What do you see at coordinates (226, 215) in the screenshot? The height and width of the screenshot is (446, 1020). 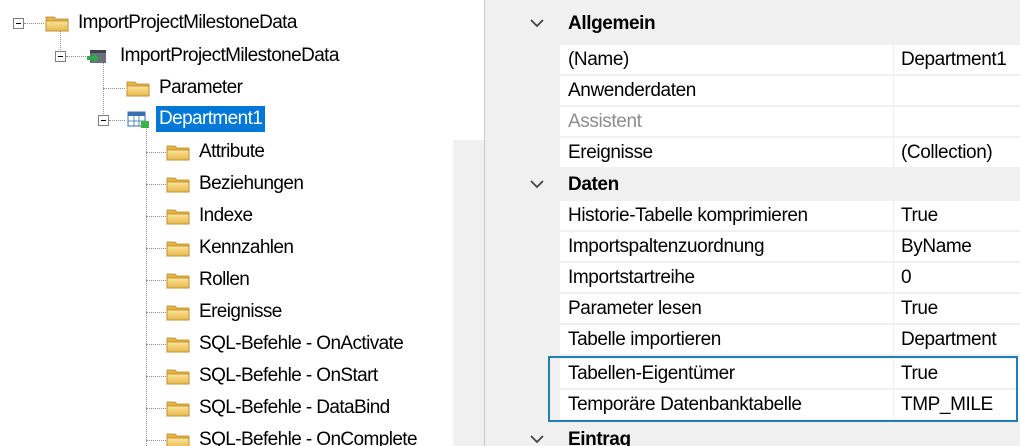 I see `tree-node-label: Indexe` at bounding box center [226, 215].